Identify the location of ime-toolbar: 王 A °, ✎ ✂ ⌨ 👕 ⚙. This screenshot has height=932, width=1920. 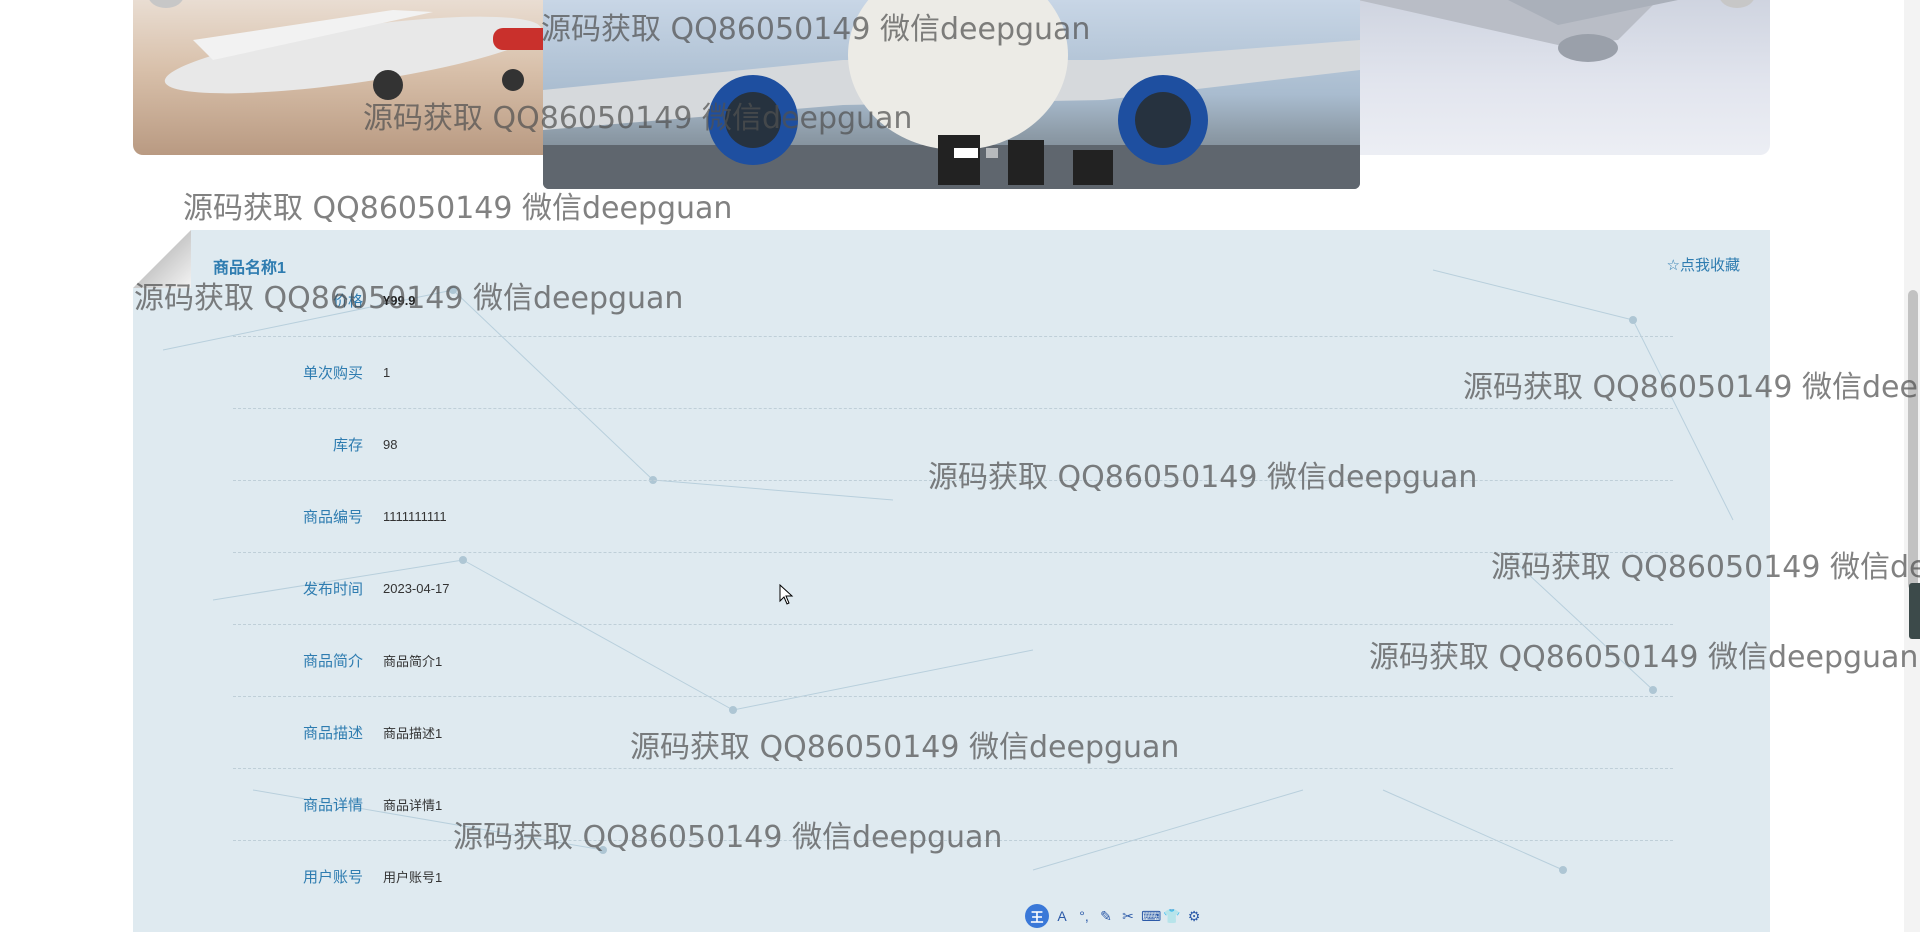
(1114, 916).